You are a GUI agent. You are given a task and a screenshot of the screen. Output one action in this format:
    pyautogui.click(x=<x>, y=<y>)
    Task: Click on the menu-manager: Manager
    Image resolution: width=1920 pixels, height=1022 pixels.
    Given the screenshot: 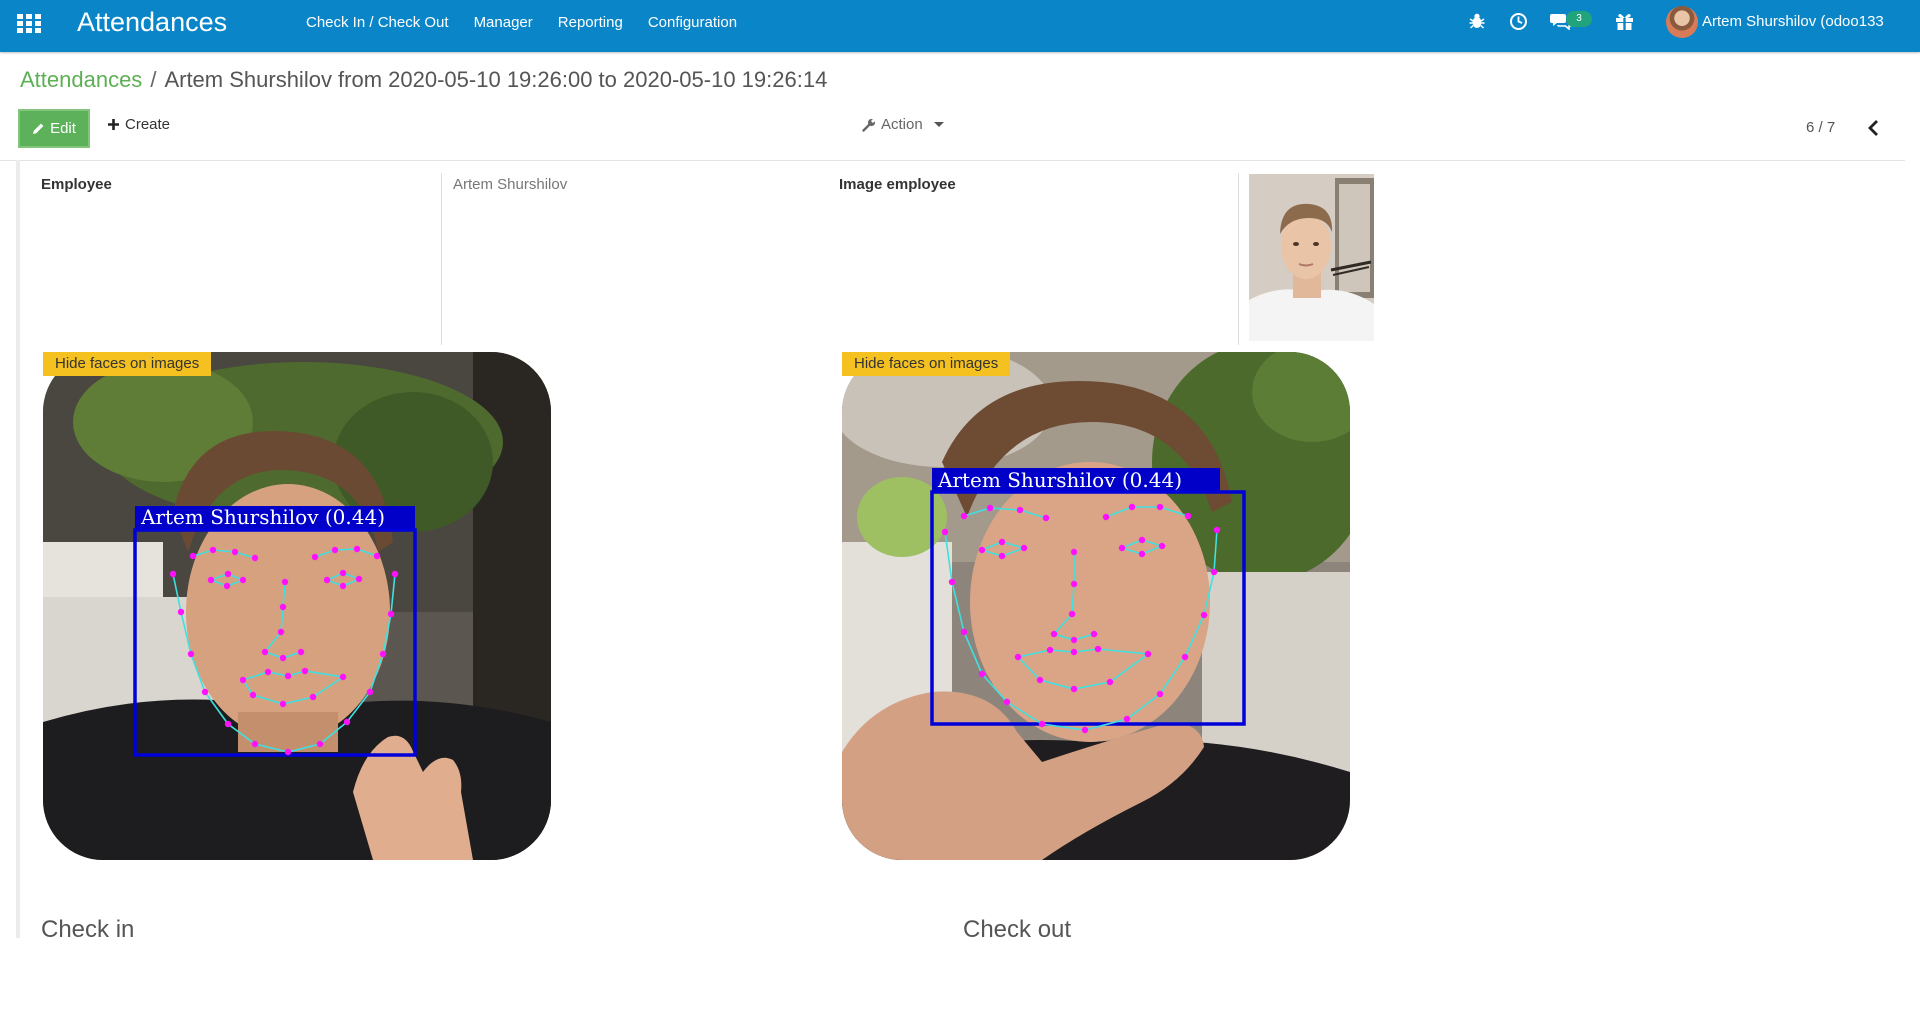 What is the action you would take?
    pyautogui.click(x=503, y=26)
    